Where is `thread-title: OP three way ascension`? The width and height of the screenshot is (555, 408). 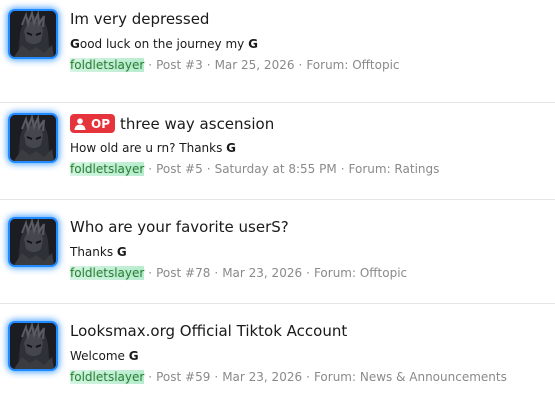 thread-title: OP three way ascension is located at coordinates (172, 123).